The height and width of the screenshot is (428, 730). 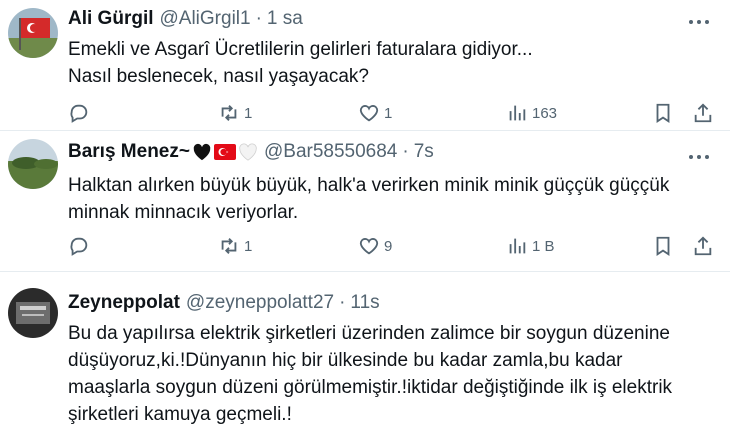 What do you see at coordinates (364, 303) in the screenshot?
I see `timestamp: 11s` at bounding box center [364, 303].